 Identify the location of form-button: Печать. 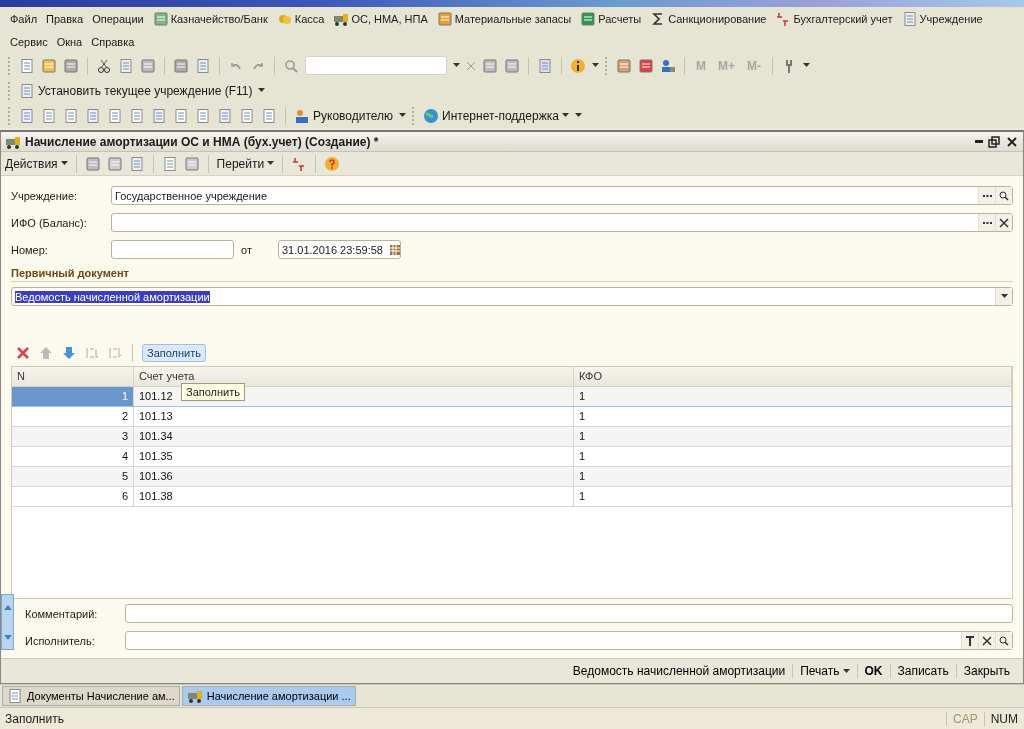
(825, 671).